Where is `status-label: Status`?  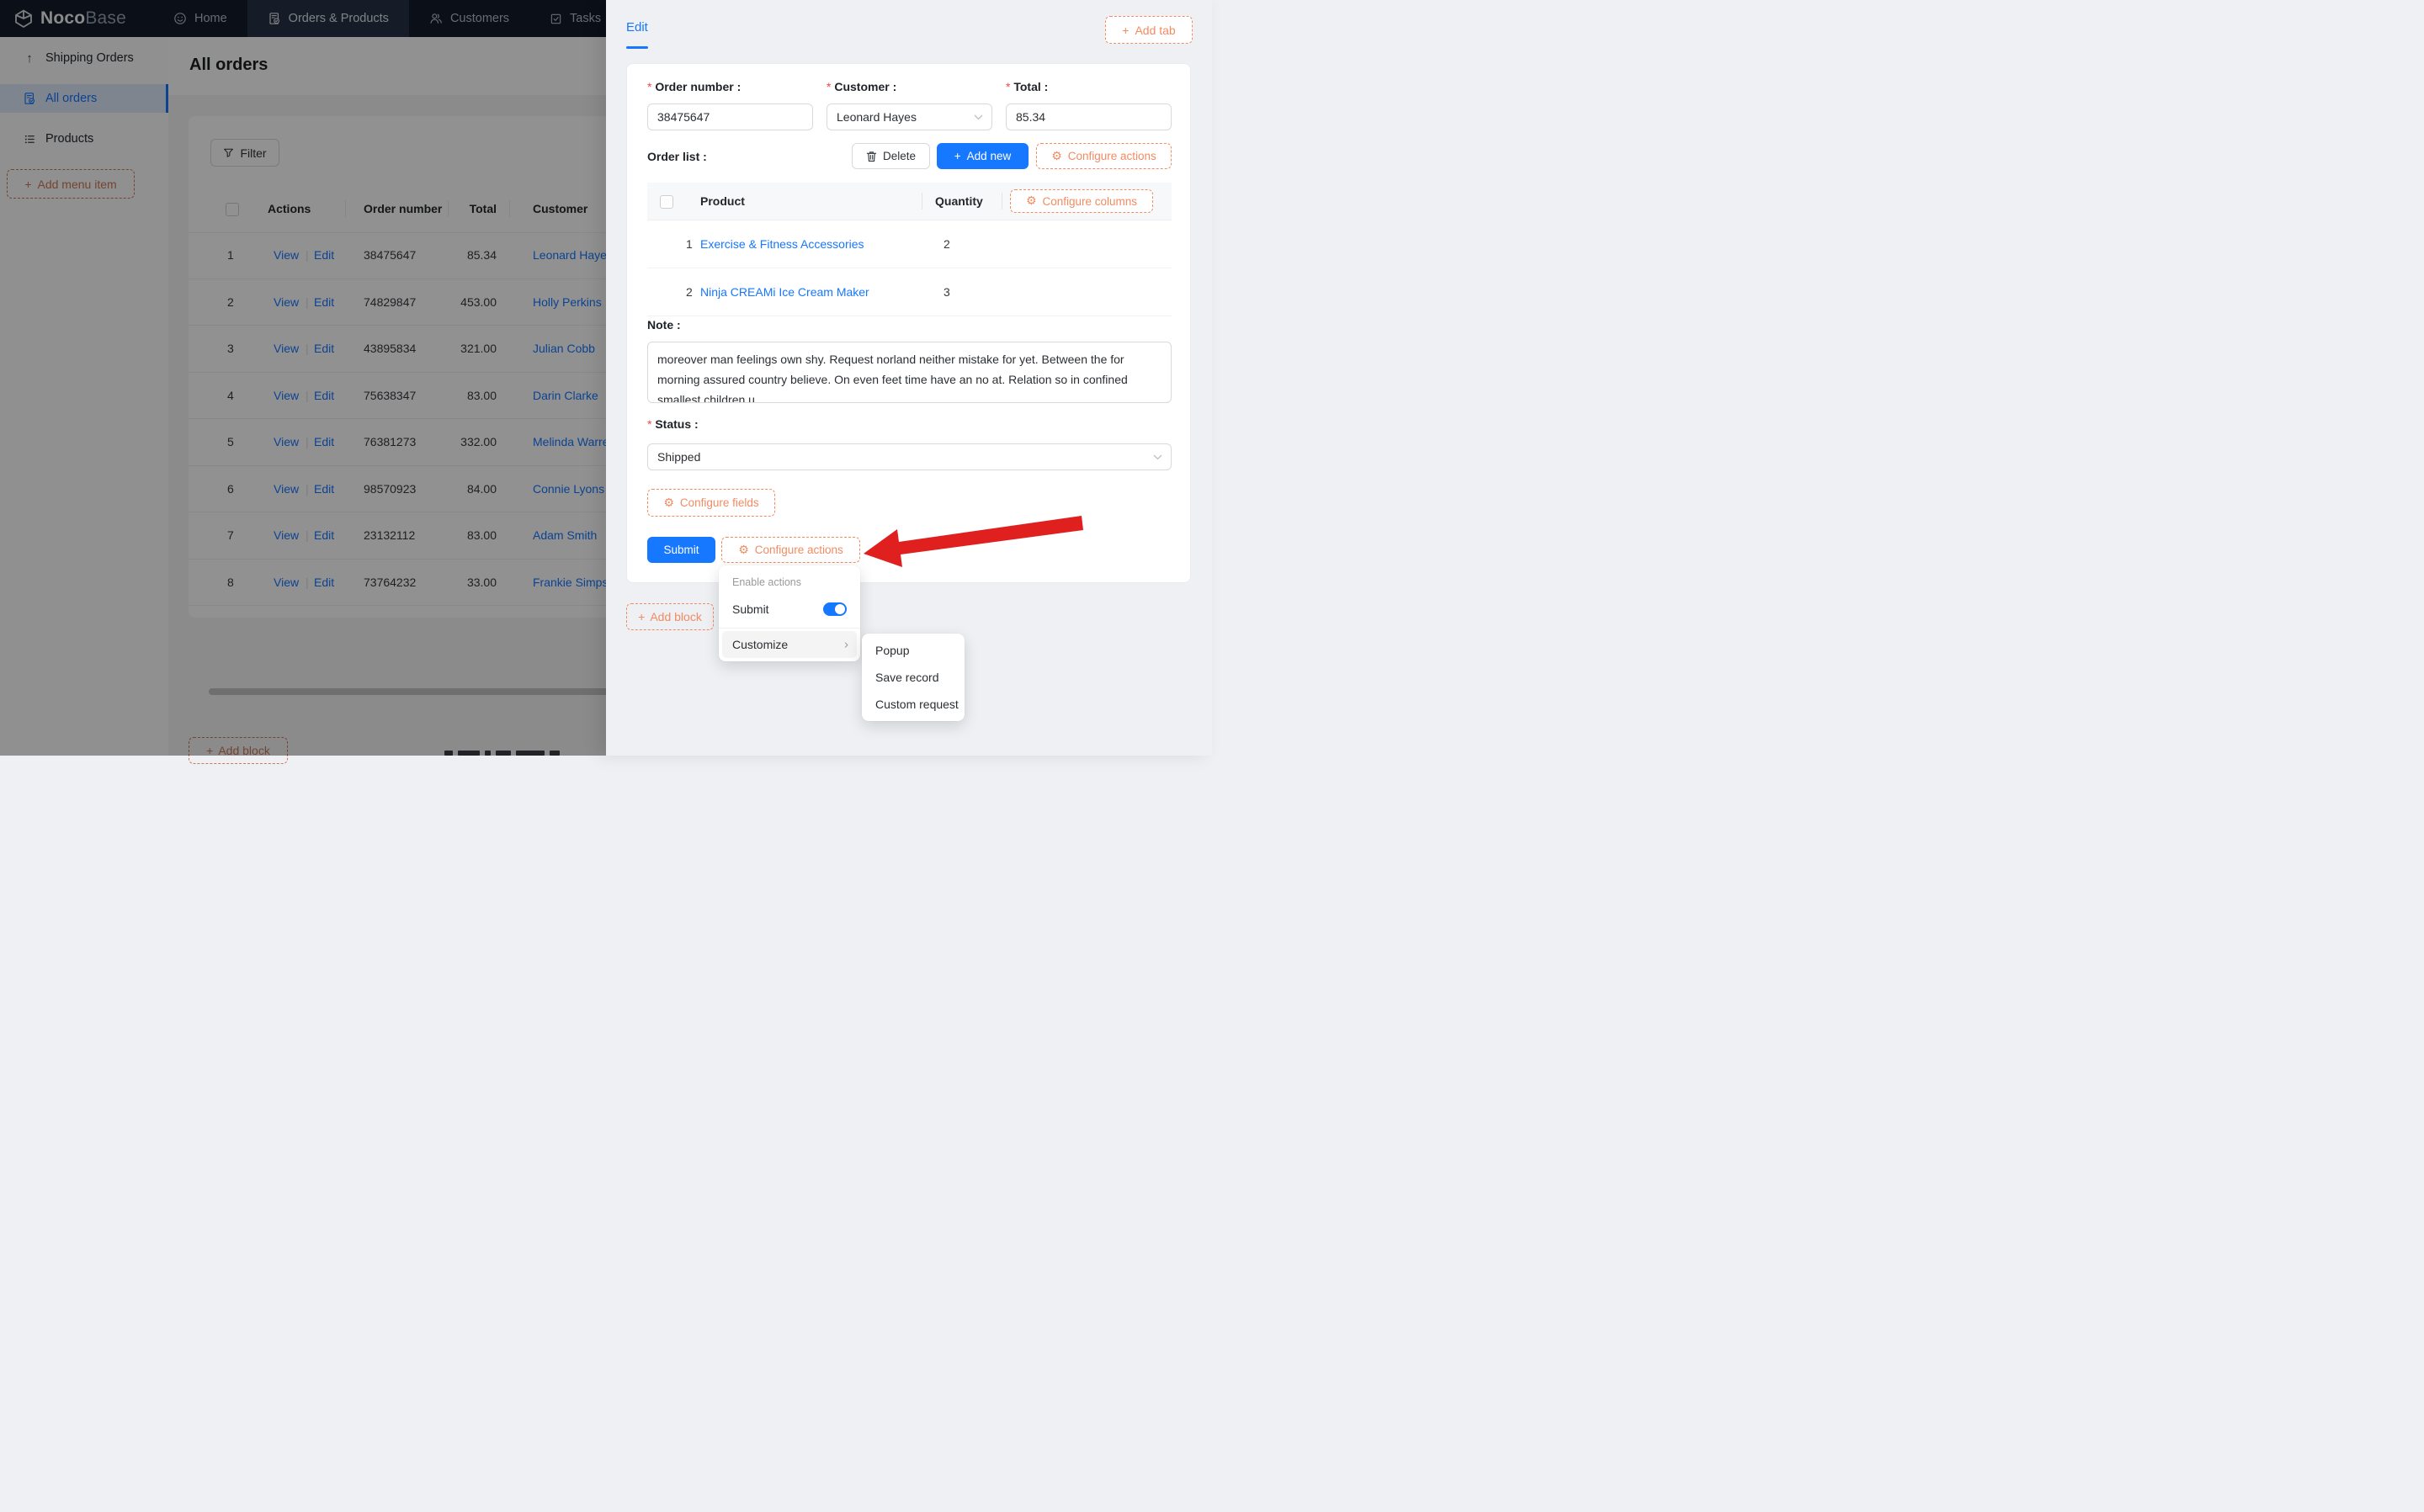 status-label: Status is located at coordinates (673, 424).